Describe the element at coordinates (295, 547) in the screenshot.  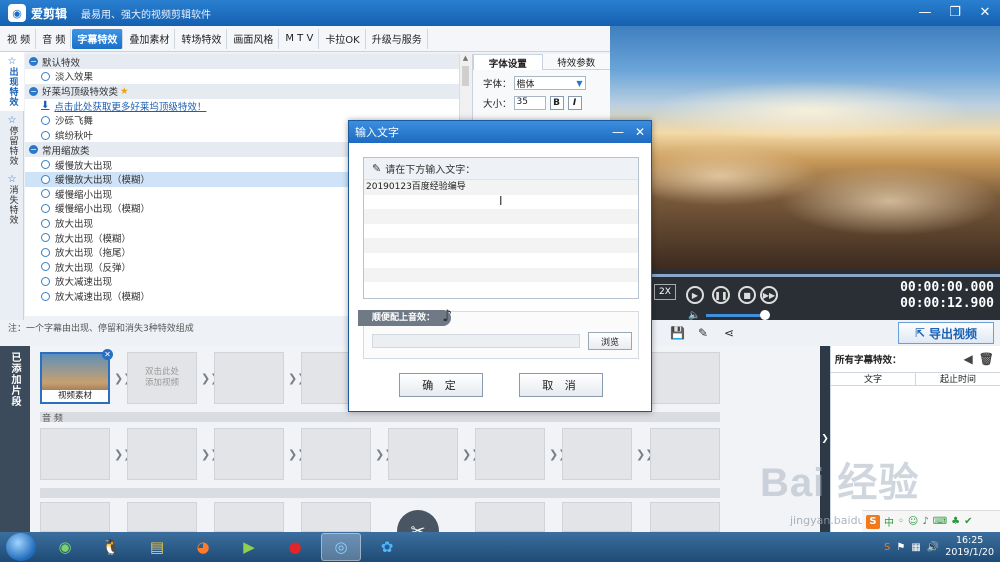
I see `record-icon: ●` at that location.